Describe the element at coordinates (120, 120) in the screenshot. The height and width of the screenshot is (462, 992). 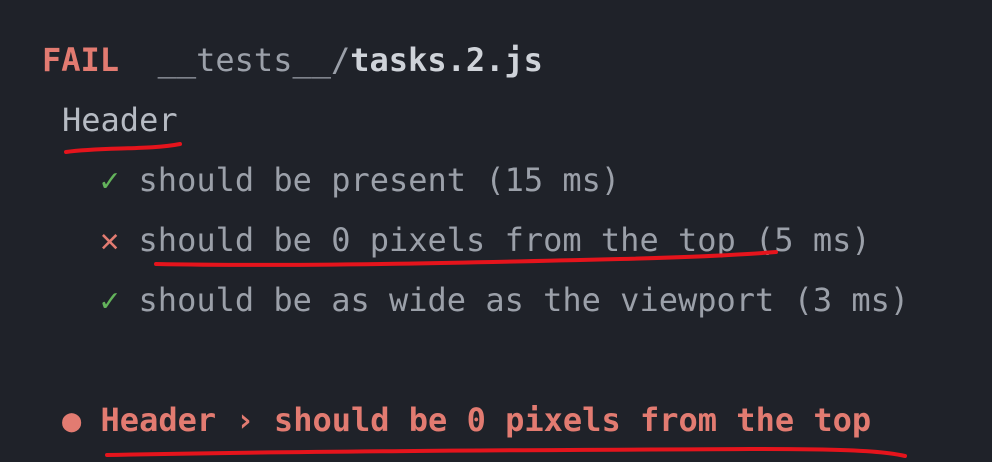
I see `suite-title: Header` at that location.